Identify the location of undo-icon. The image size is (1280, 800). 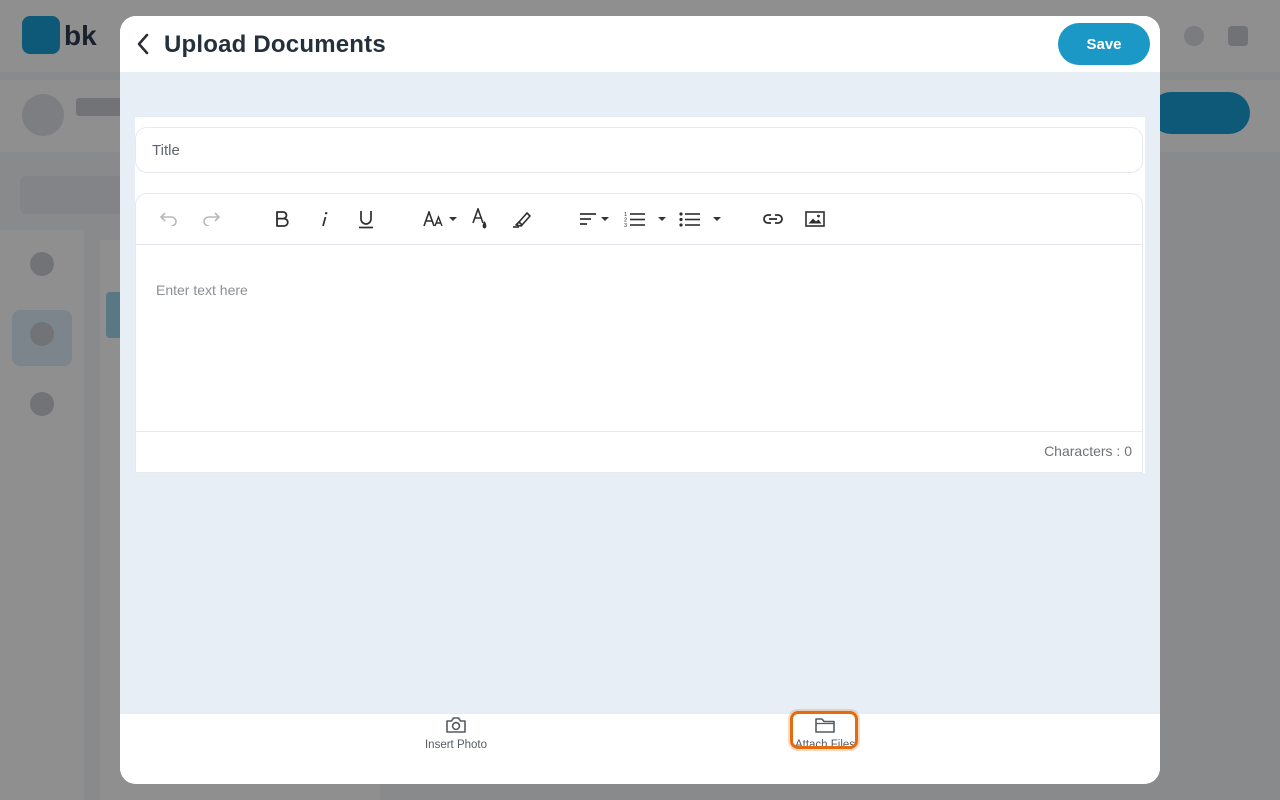
(168, 219).